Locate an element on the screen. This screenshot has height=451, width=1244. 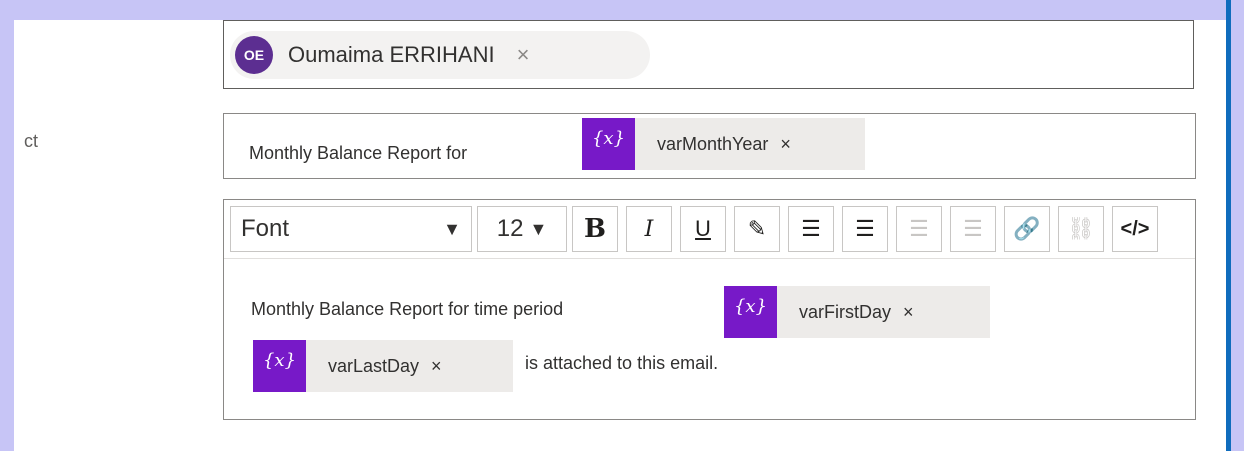
indent-button: ☰ is located at coordinates (919, 229).